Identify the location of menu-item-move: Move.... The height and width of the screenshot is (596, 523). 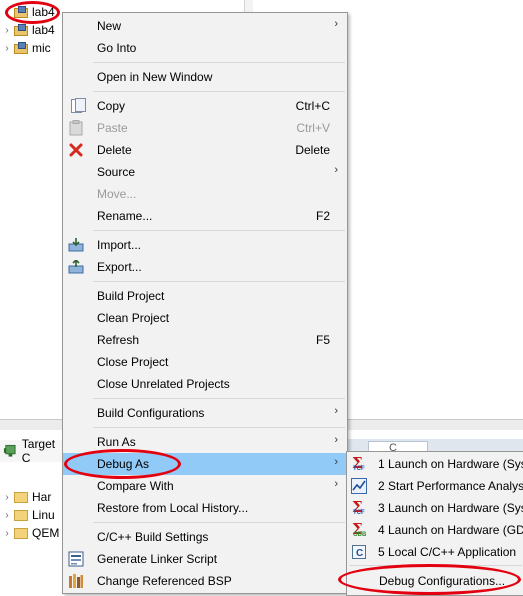
(205, 194).